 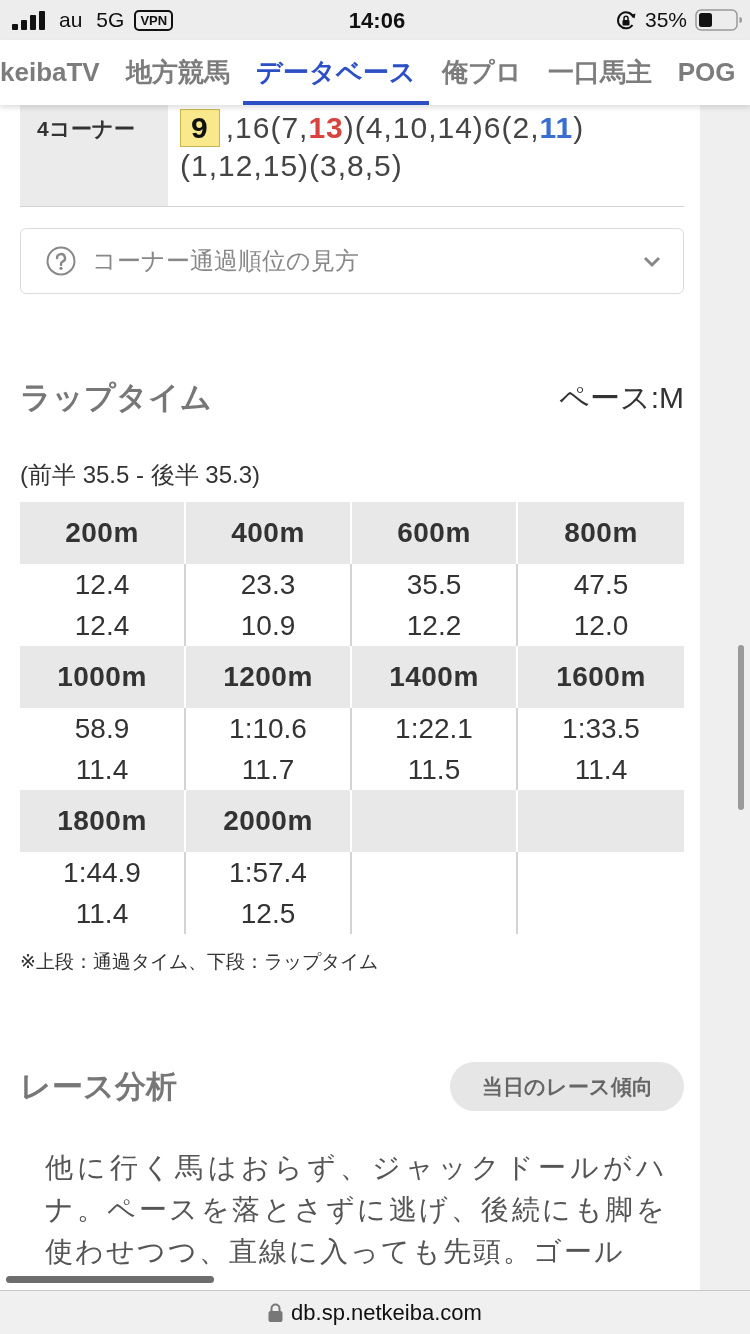 I want to click on network-text: 5G, so click(x=110, y=20).